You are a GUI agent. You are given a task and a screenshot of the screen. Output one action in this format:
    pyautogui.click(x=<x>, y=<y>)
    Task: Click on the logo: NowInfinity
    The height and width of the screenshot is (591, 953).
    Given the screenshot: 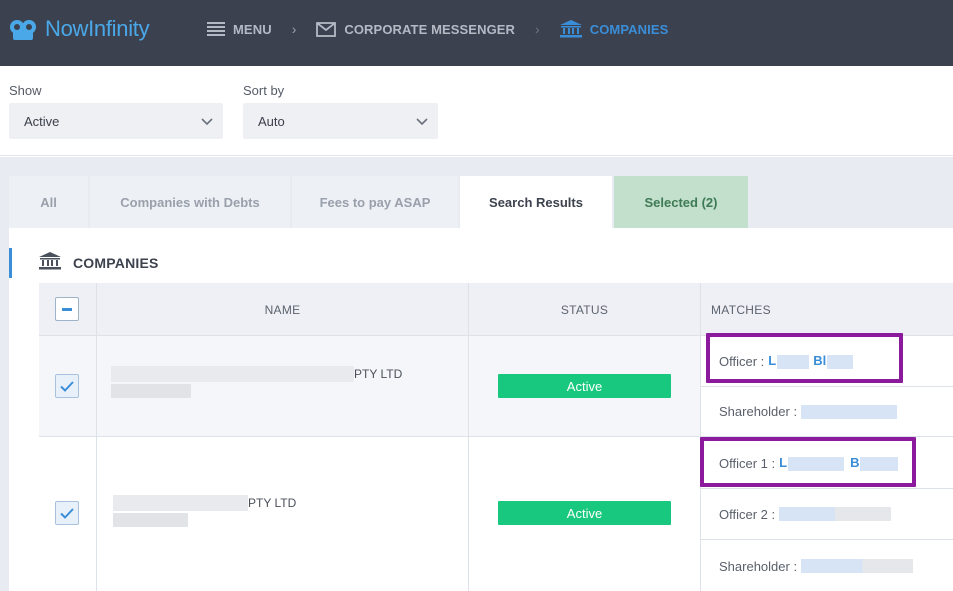 What is the action you would take?
    pyautogui.click(x=79, y=29)
    